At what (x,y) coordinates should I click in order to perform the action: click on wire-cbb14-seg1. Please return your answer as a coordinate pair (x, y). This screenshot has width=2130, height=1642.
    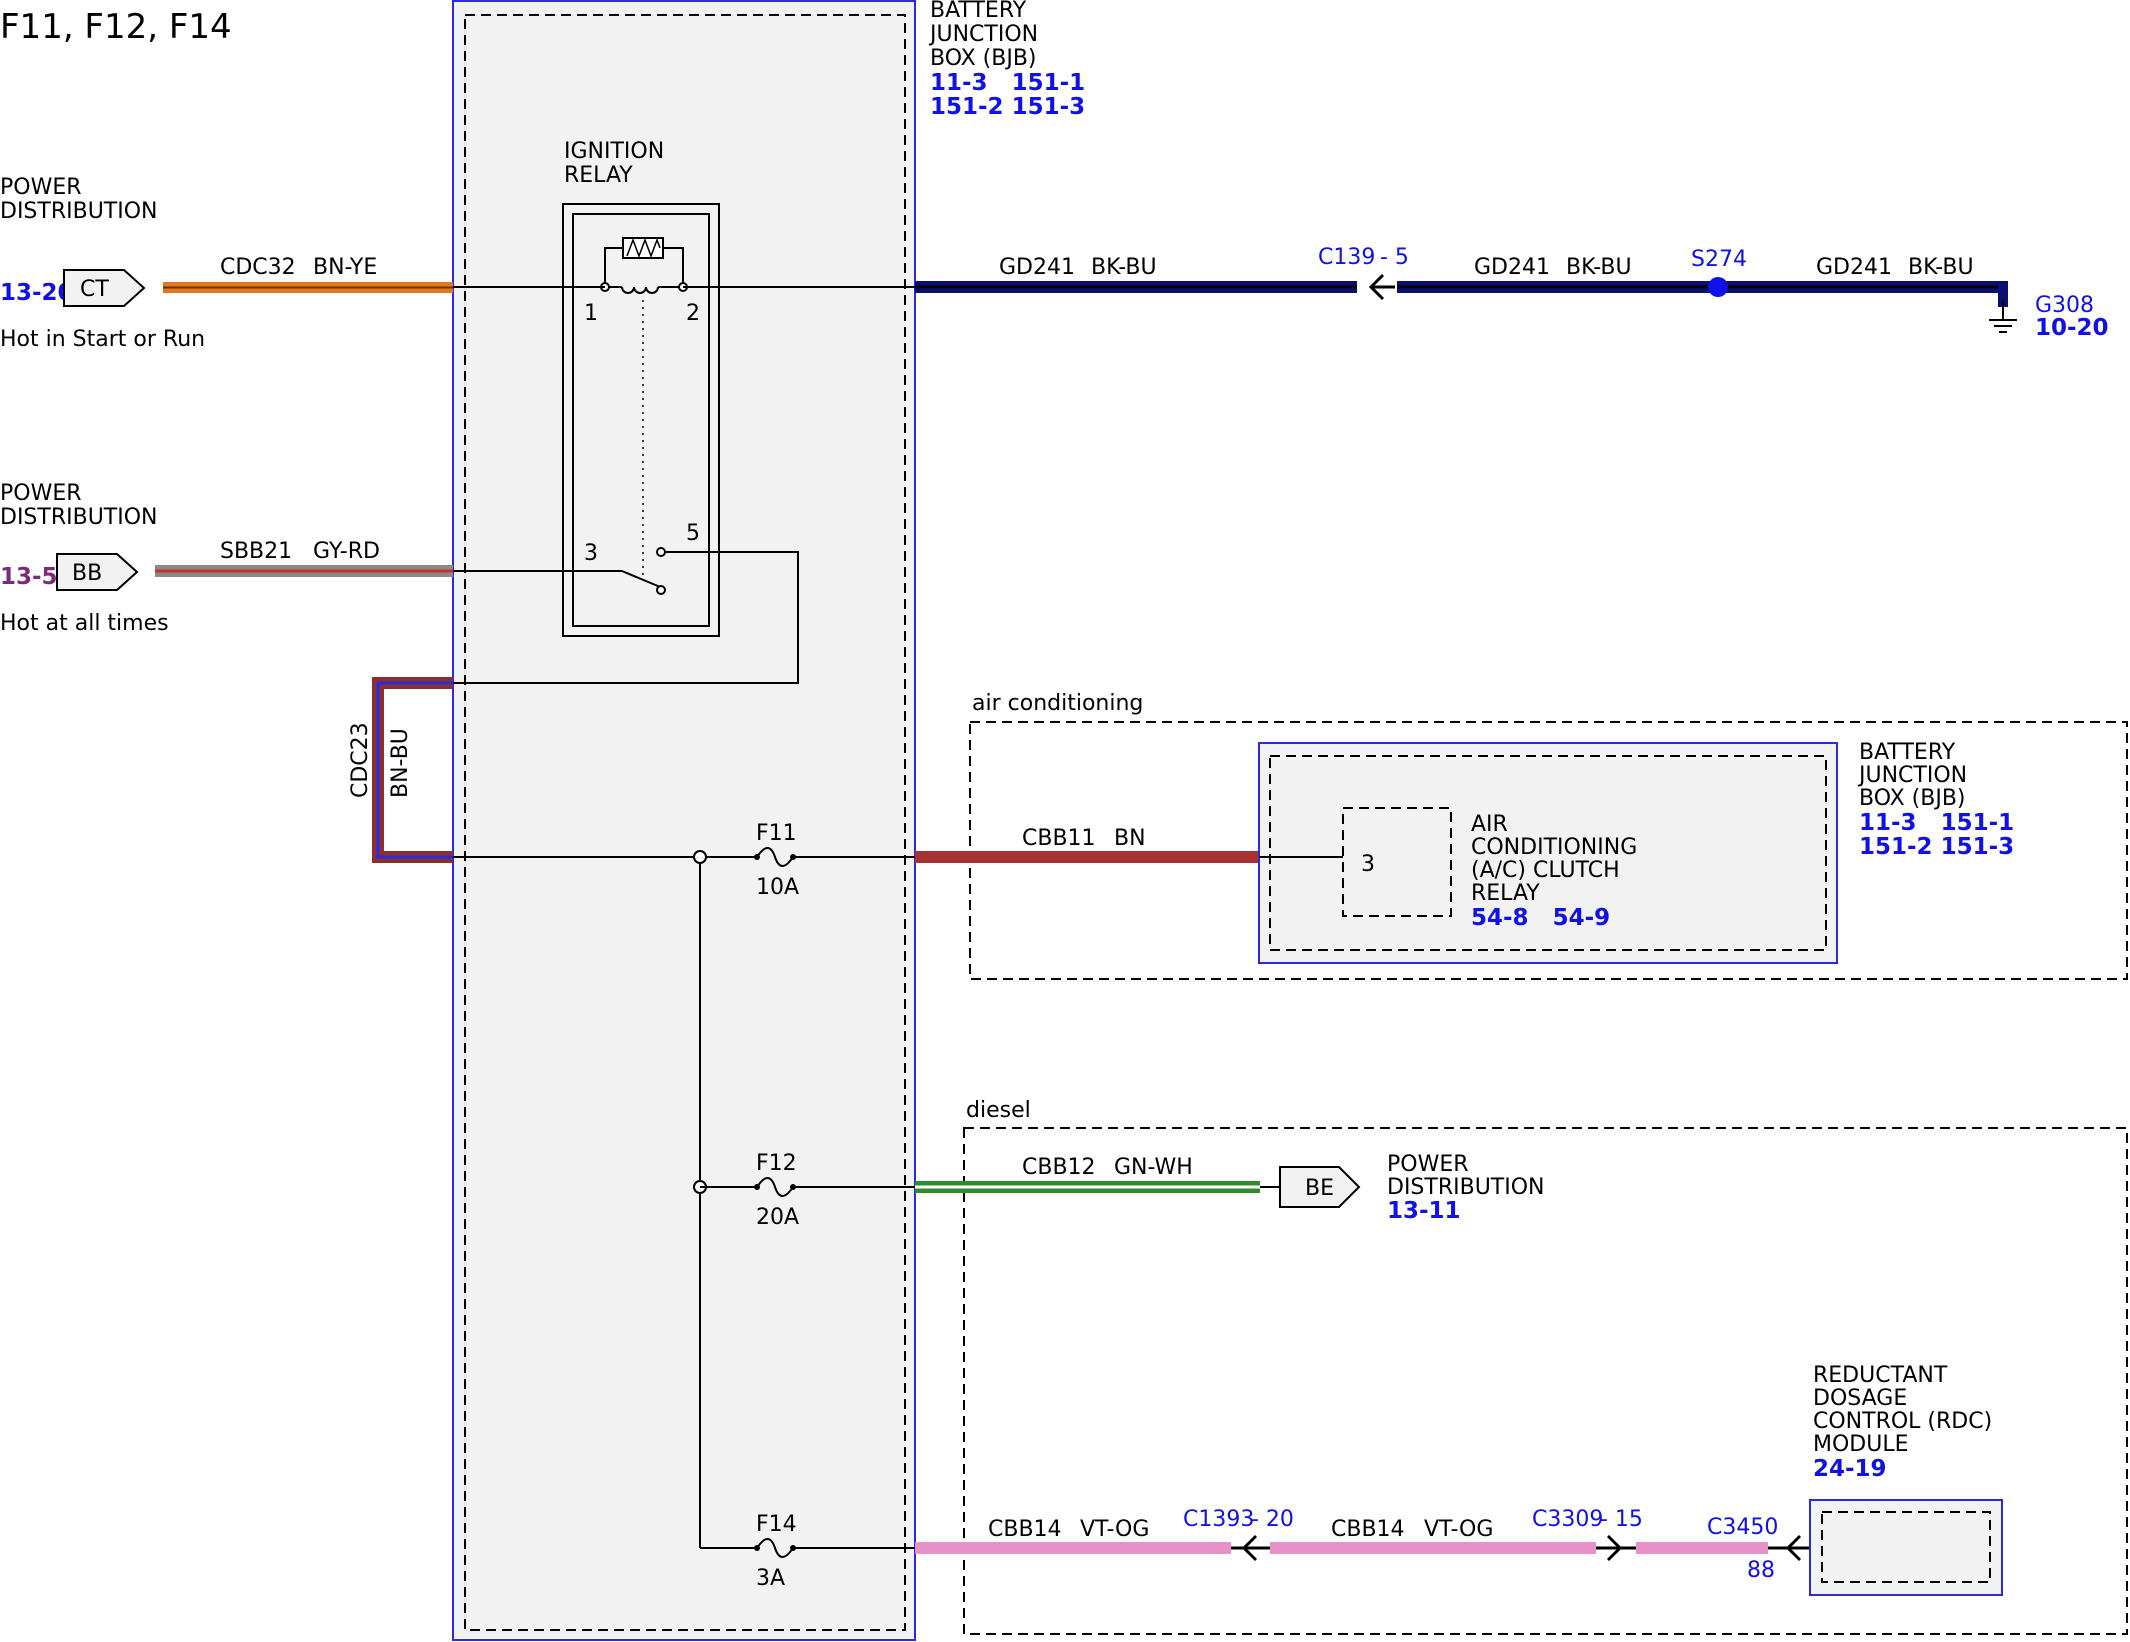
    Looking at the image, I should click on (1073, 1548).